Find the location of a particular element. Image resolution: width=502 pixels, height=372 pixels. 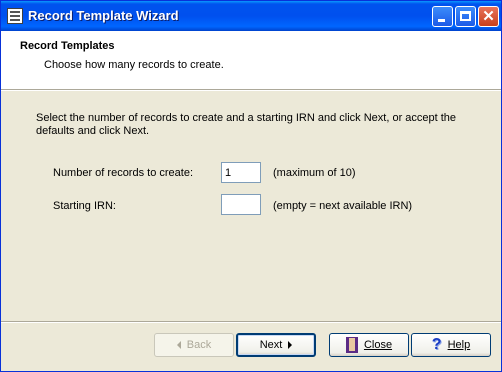

page-title: Record Templates is located at coordinates (67, 46).